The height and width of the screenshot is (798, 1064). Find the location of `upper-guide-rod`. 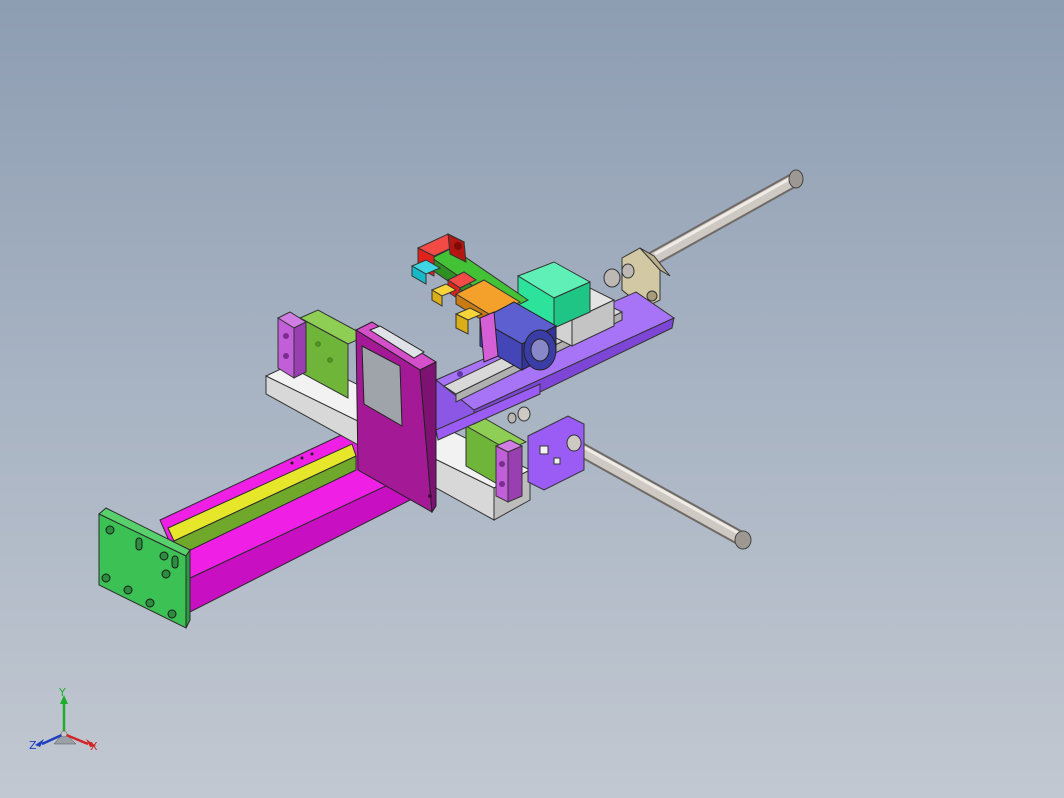

upper-guide-rod is located at coordinates (725, 217).